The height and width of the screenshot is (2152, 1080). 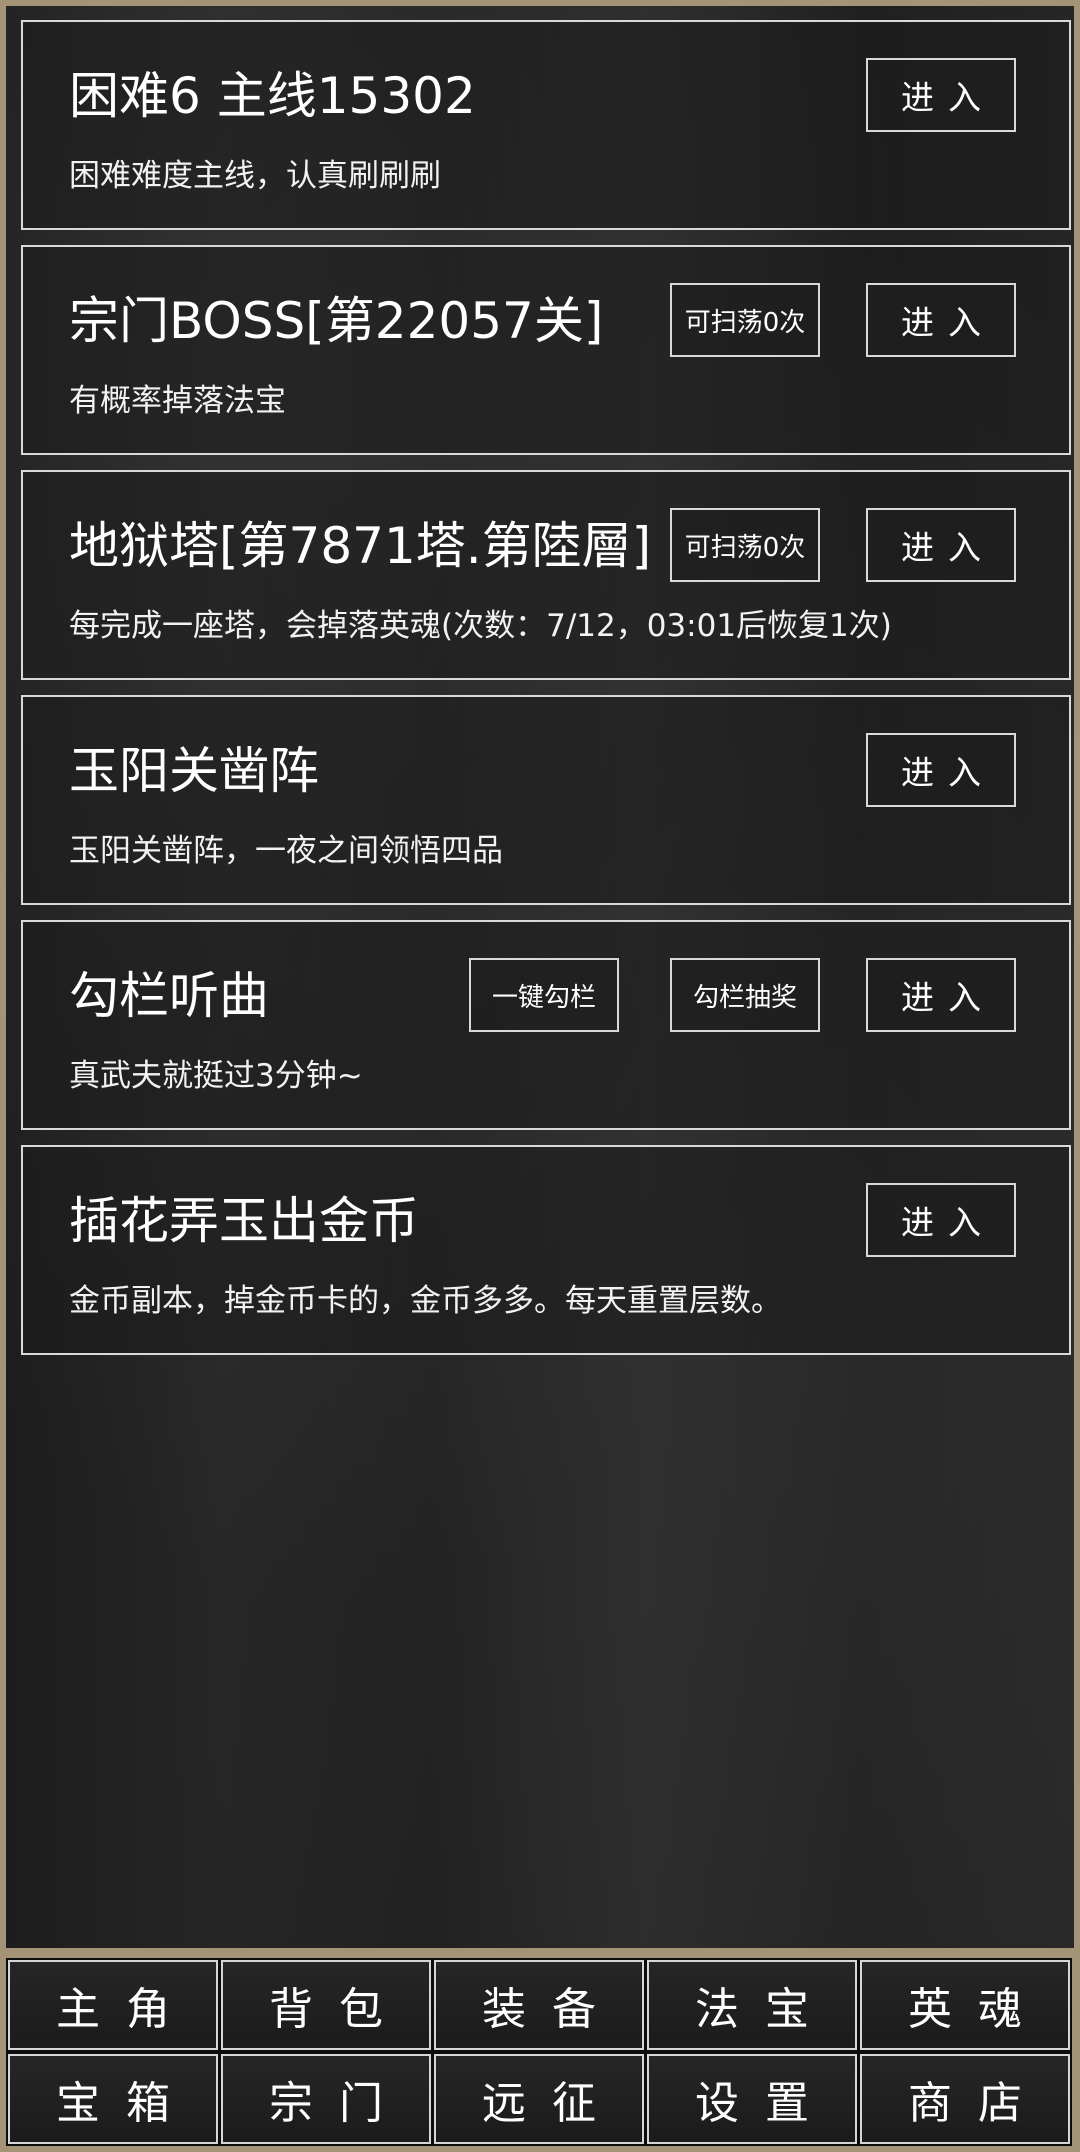 I want to click on card-title: 地狱塔[第7871塔.第陸層], so click(x=360, y=546).